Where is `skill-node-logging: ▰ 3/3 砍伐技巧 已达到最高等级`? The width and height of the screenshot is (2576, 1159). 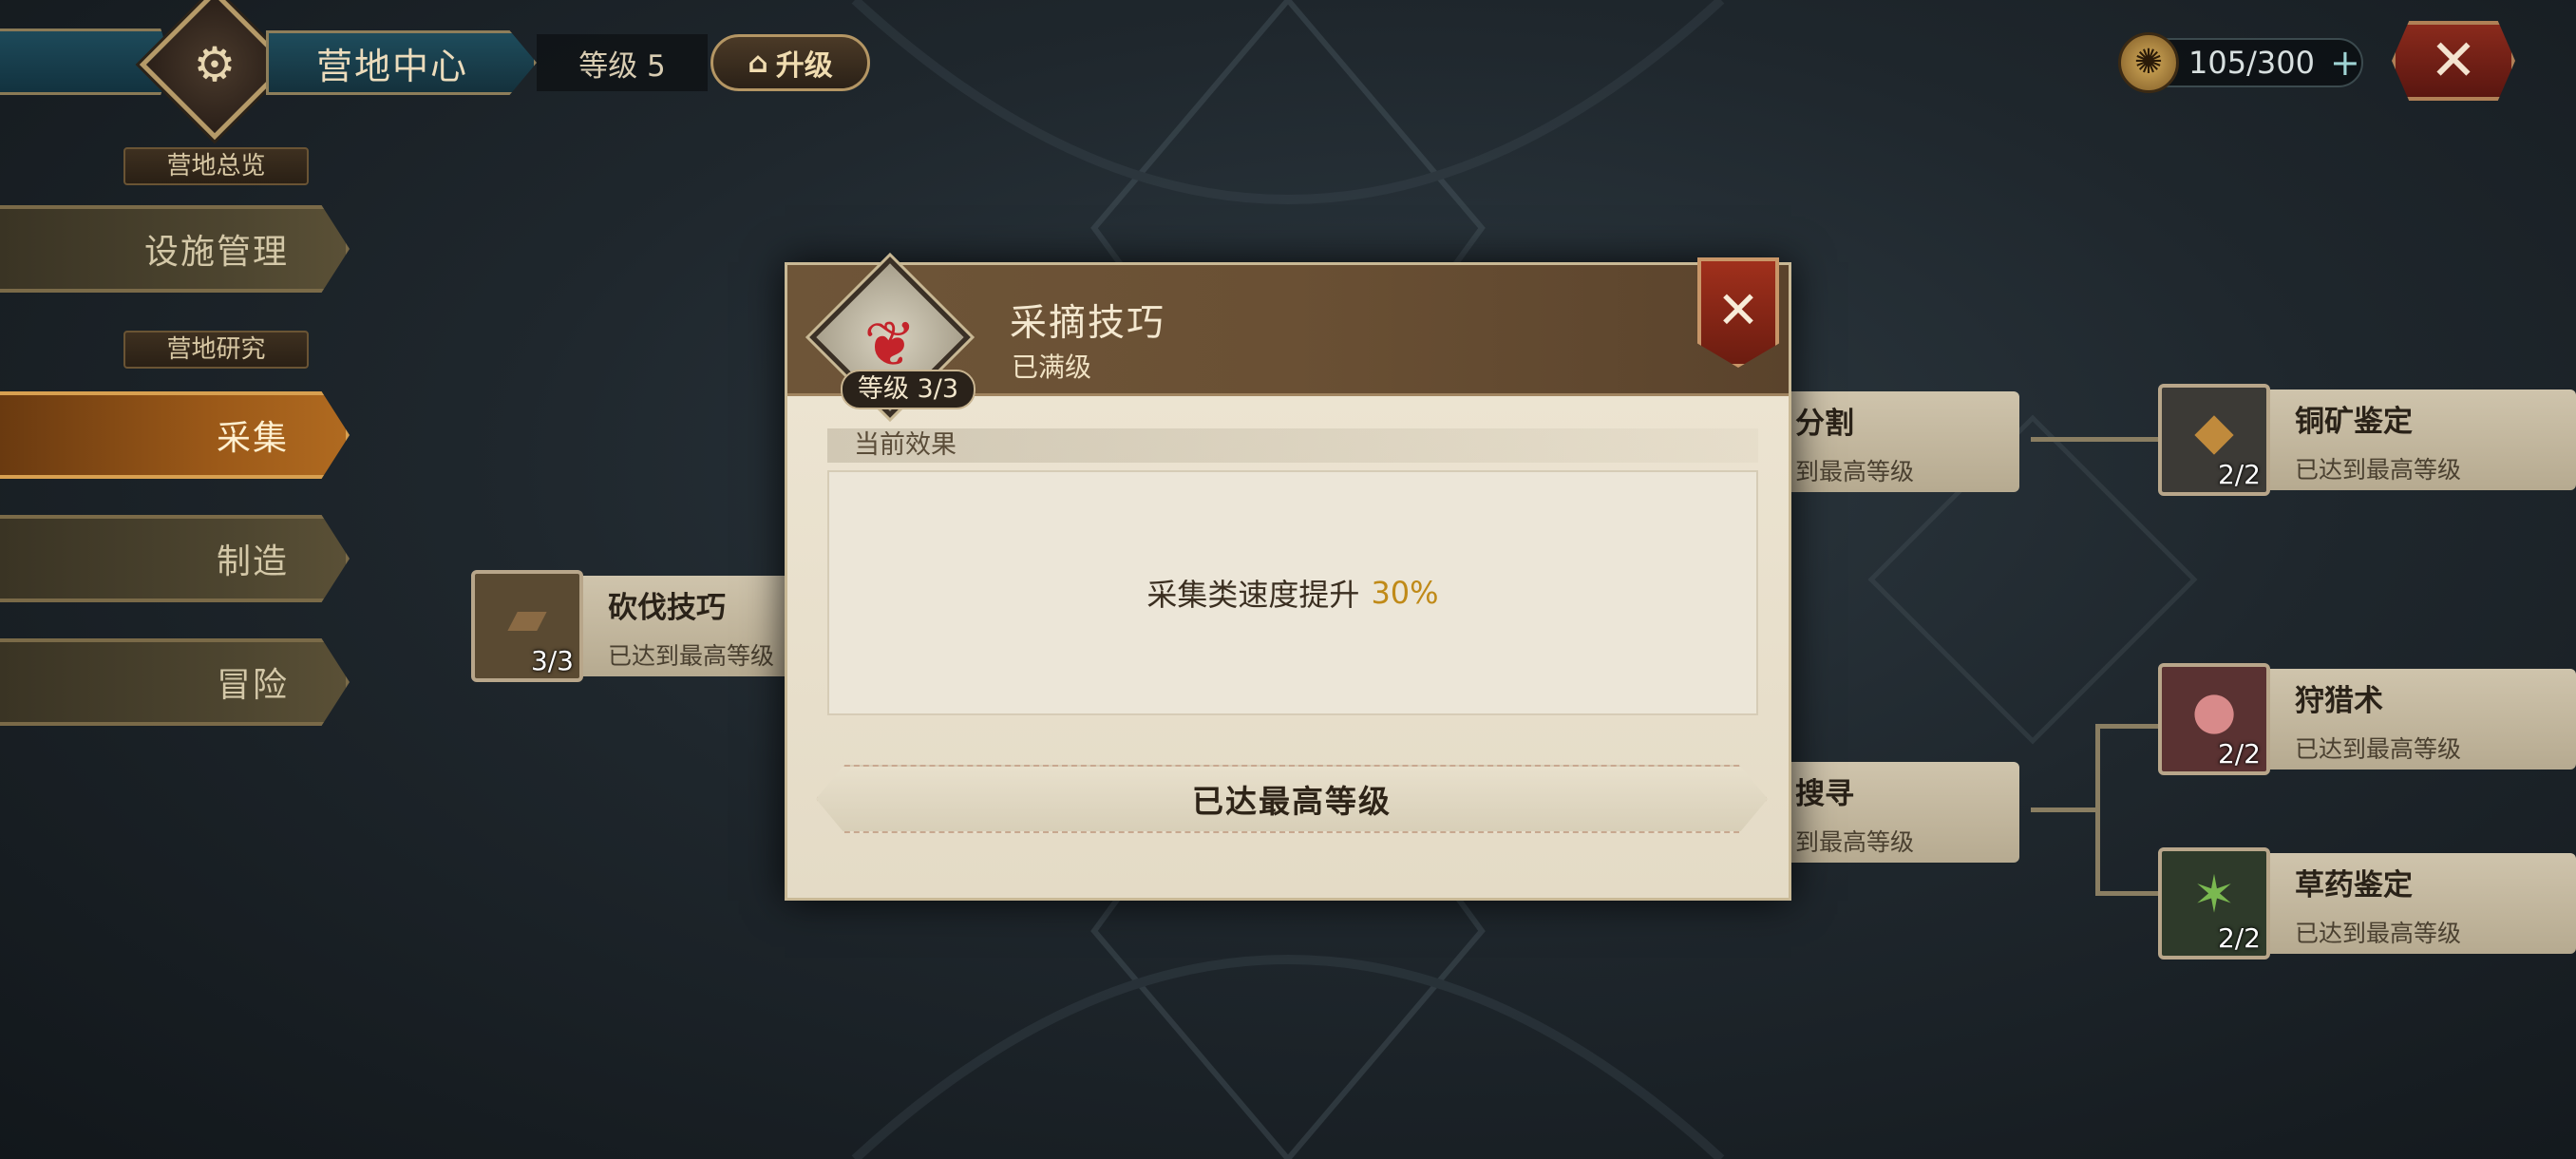 skill-node-logging: ▰ 3/3 砍伐技巧 已达到最高等级 is located at coordinates (632, 626).